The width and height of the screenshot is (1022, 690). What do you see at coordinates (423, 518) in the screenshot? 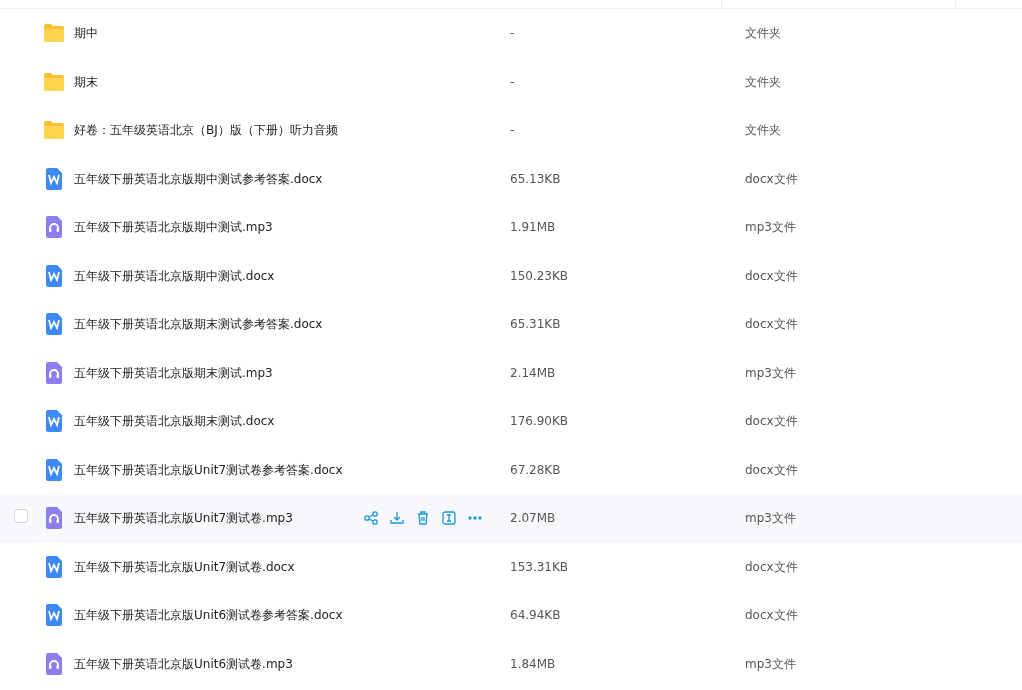
I see `trash-icon` at bounding box center [423, 518].